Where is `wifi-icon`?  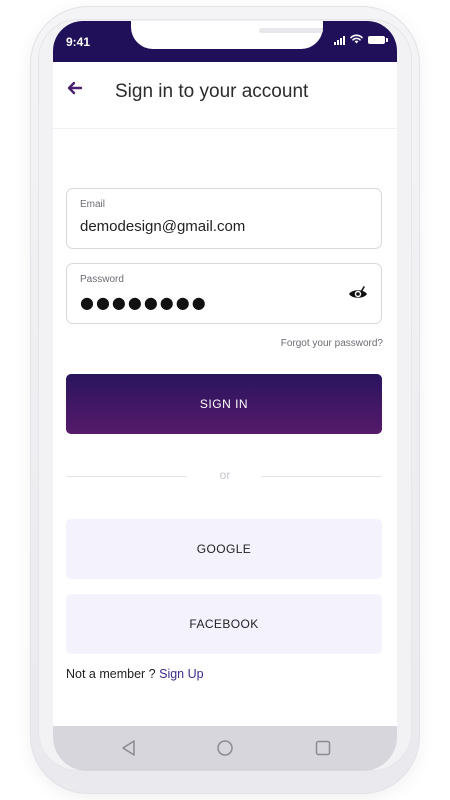 wifi-icon is located at coordinates (356, 40).